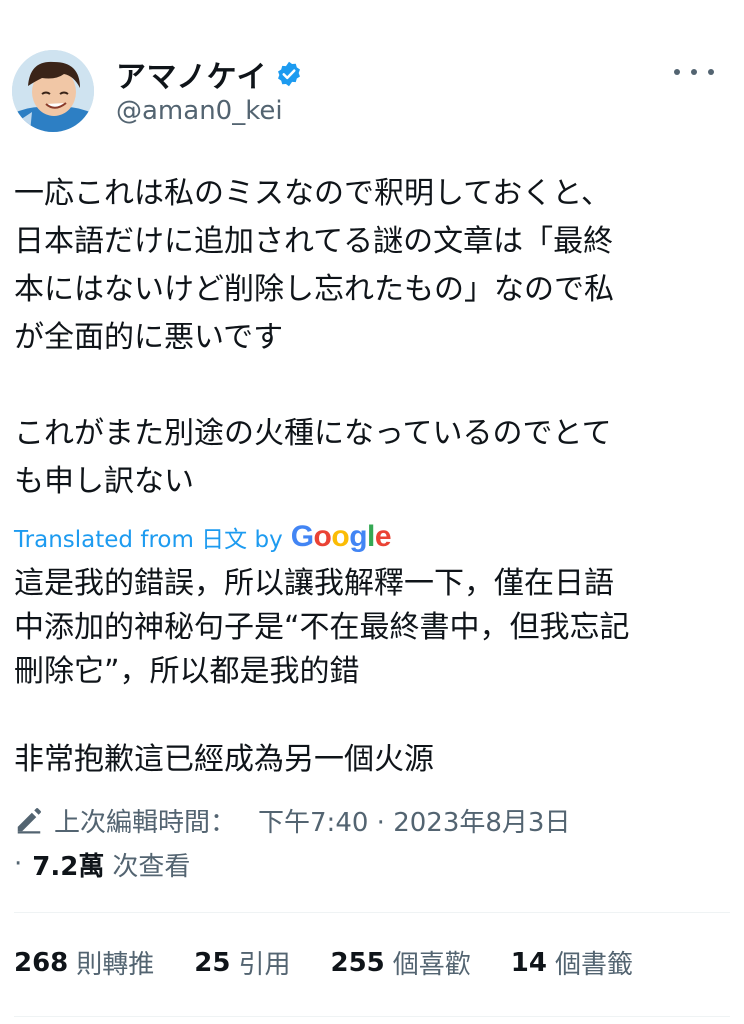 The width and height of the screenshot is (744, 1024). Describe the element at coordinates (115, 965) in the screenshot. I see `retweets-label: 則轉推` at that location.